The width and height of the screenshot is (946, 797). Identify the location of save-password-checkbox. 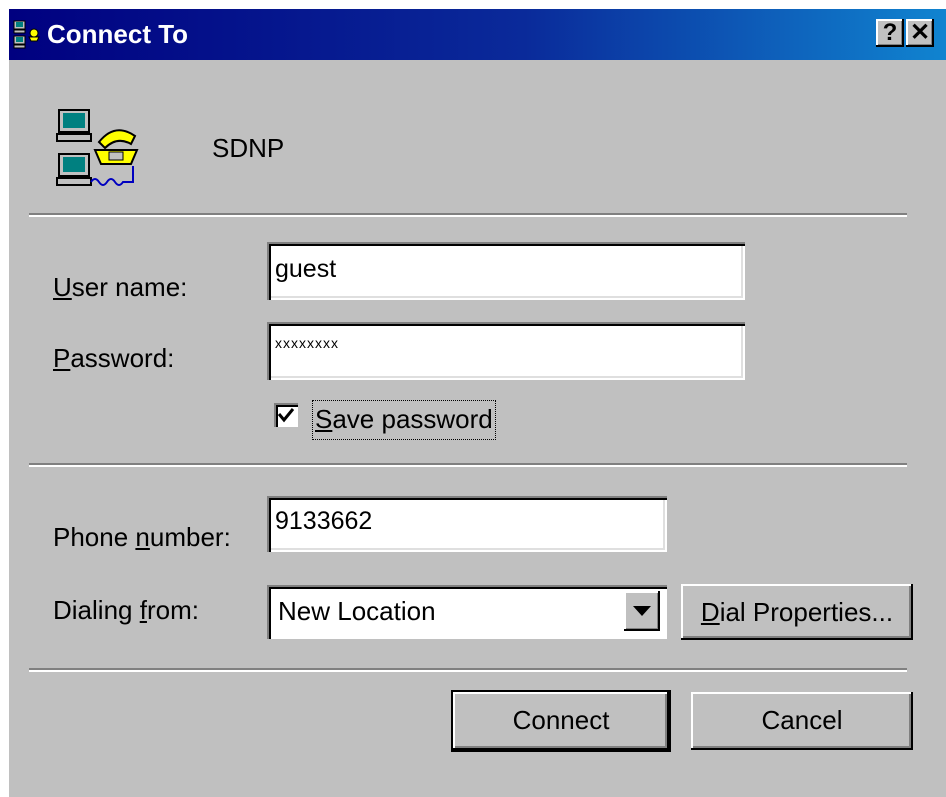
(286, 415).